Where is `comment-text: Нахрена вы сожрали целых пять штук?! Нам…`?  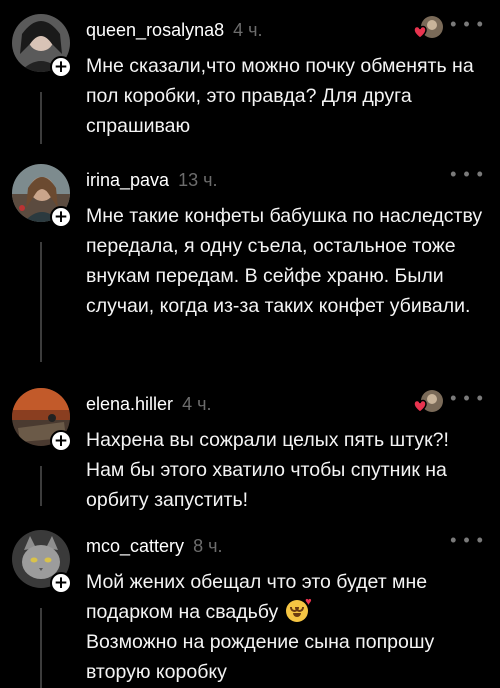
comment-text: Нахрена вы сожрали целых пять штук?! Нам… is located at coordinates (267, 470).